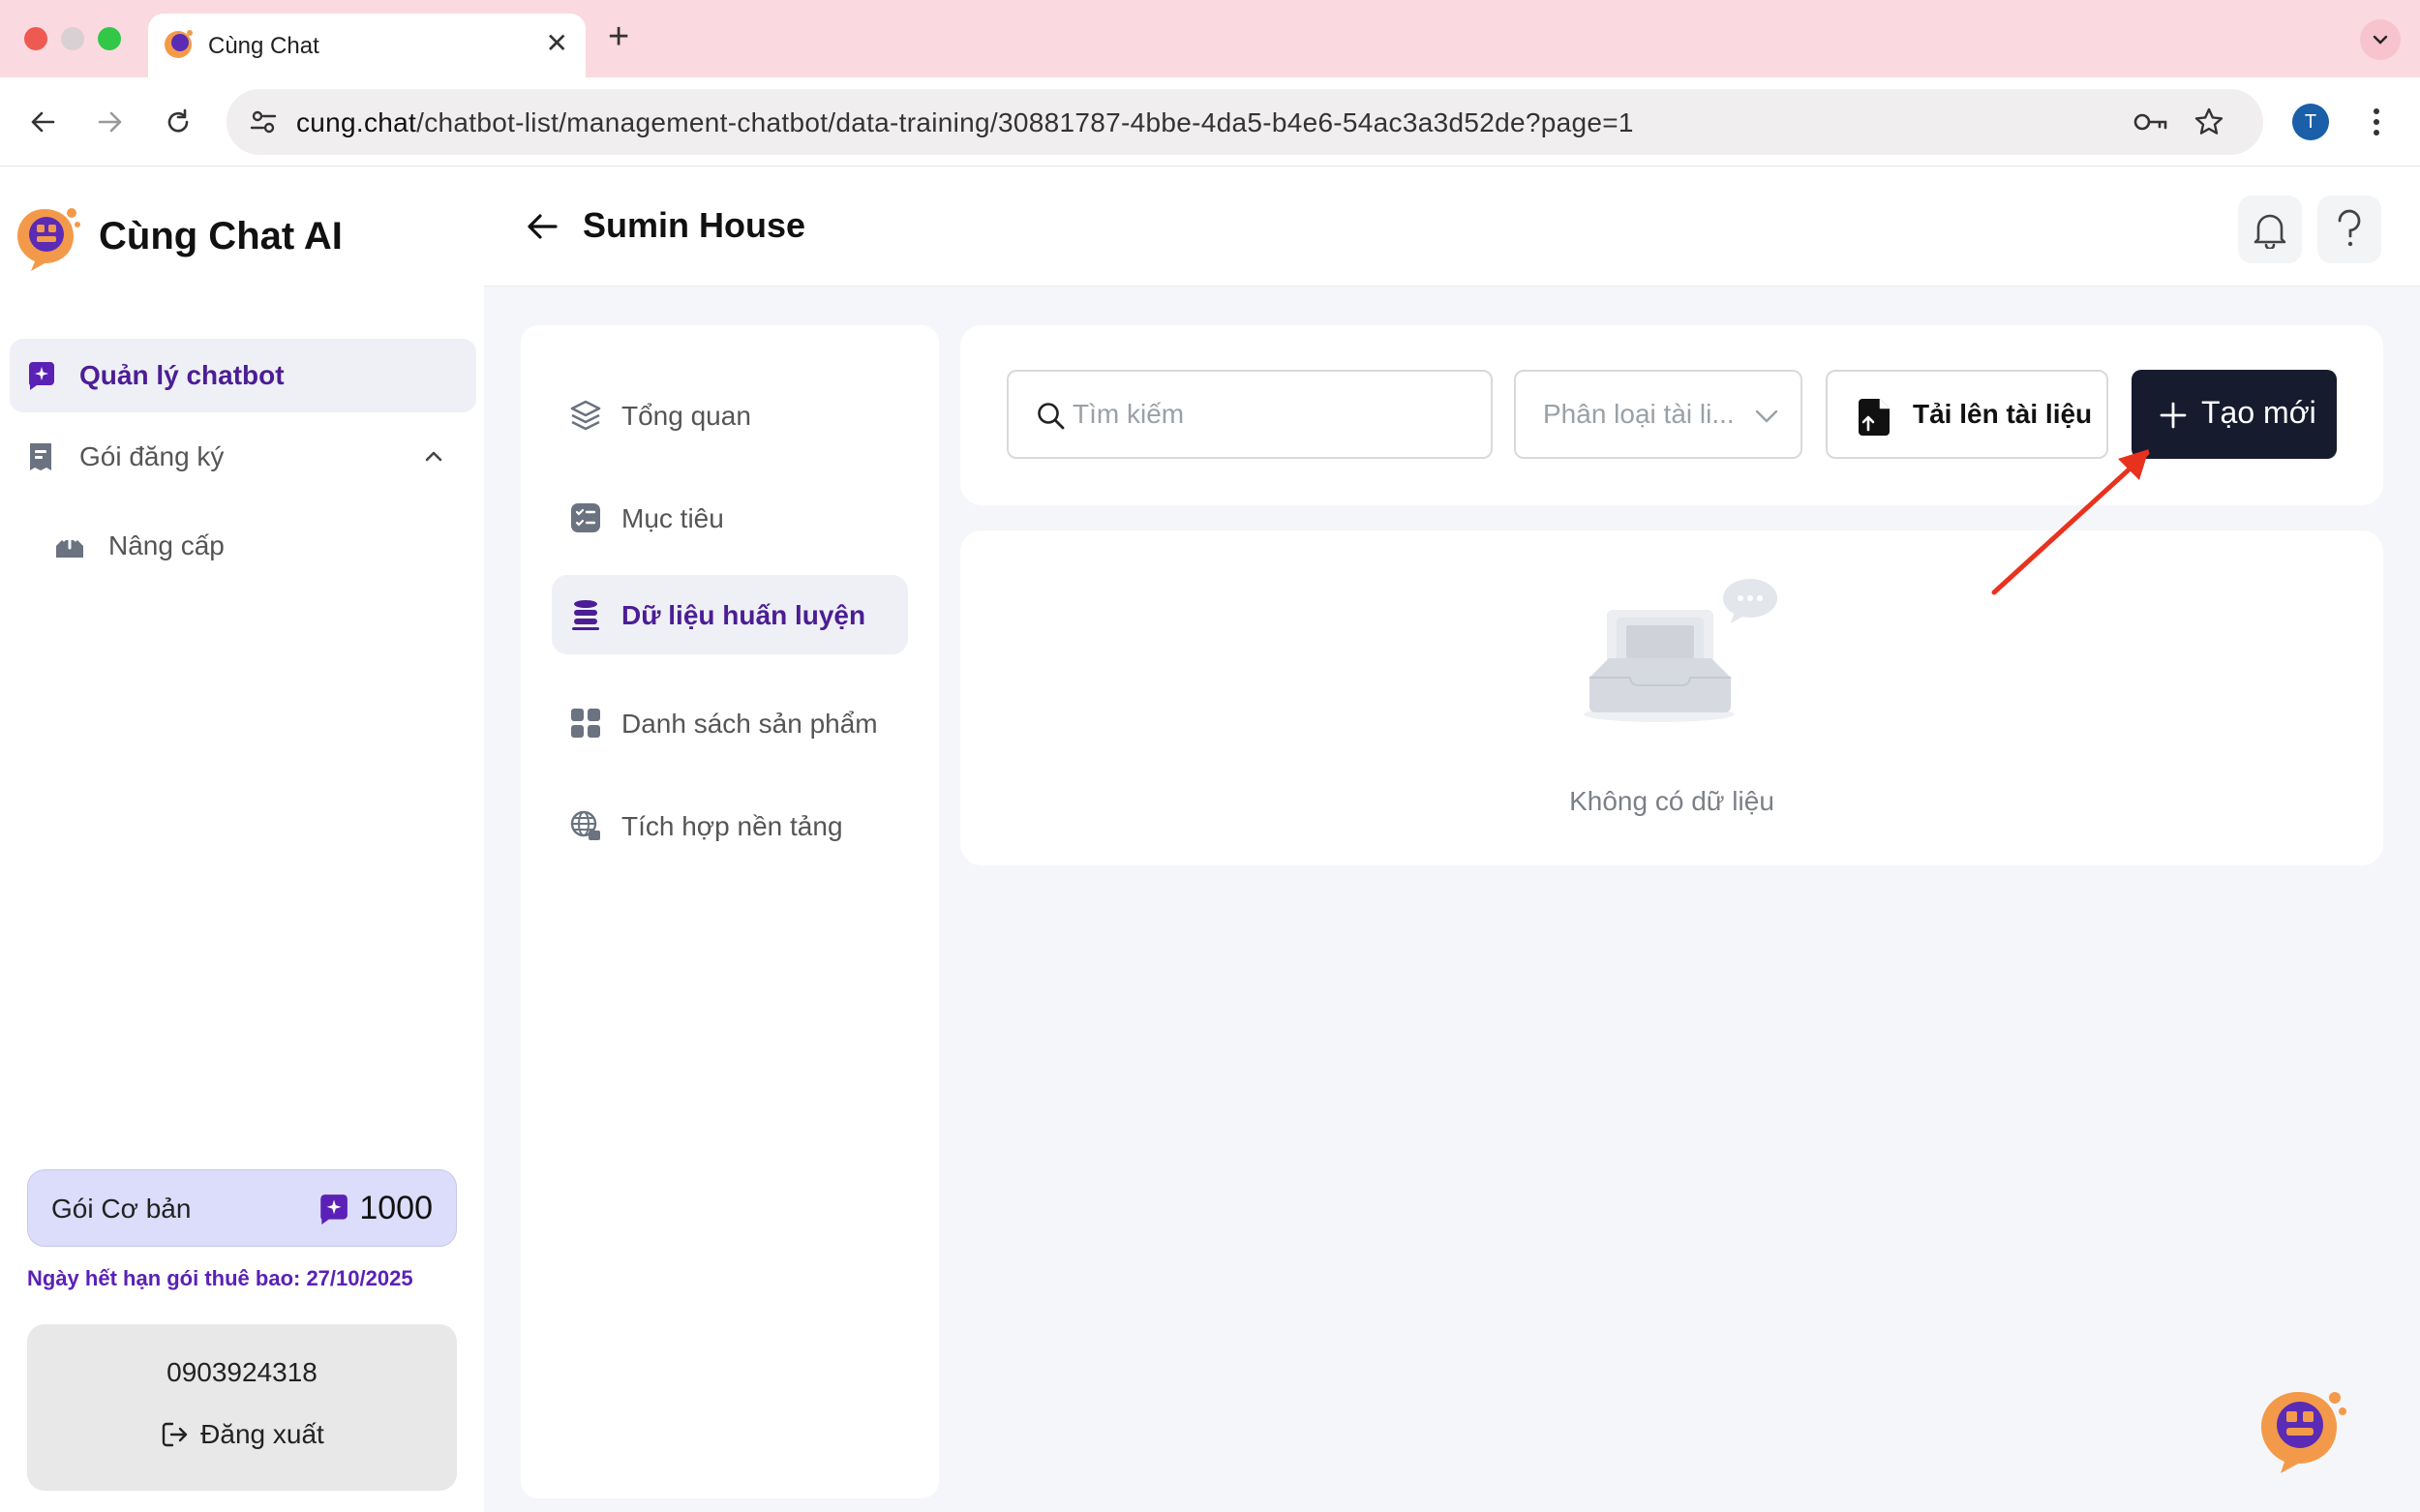 Image resolution: width=2420 pixels, height=1512 pixels. Describe the element at coordinates (356, 122) in the screenshot. I see `url-host: cung.chat` at that location.